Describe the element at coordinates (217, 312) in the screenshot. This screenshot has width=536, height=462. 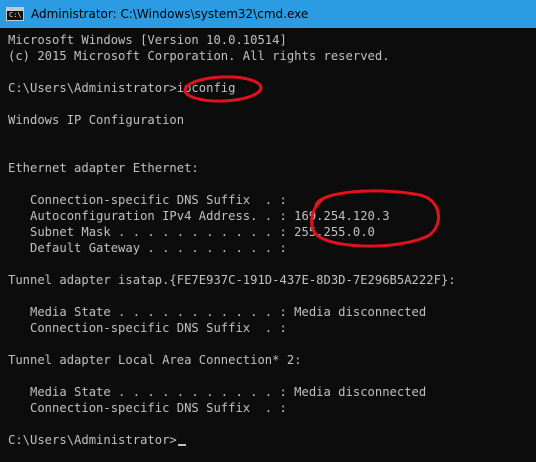
I see `console-line-isatap-media: Media State . . . . . . . . . . .` at that location.